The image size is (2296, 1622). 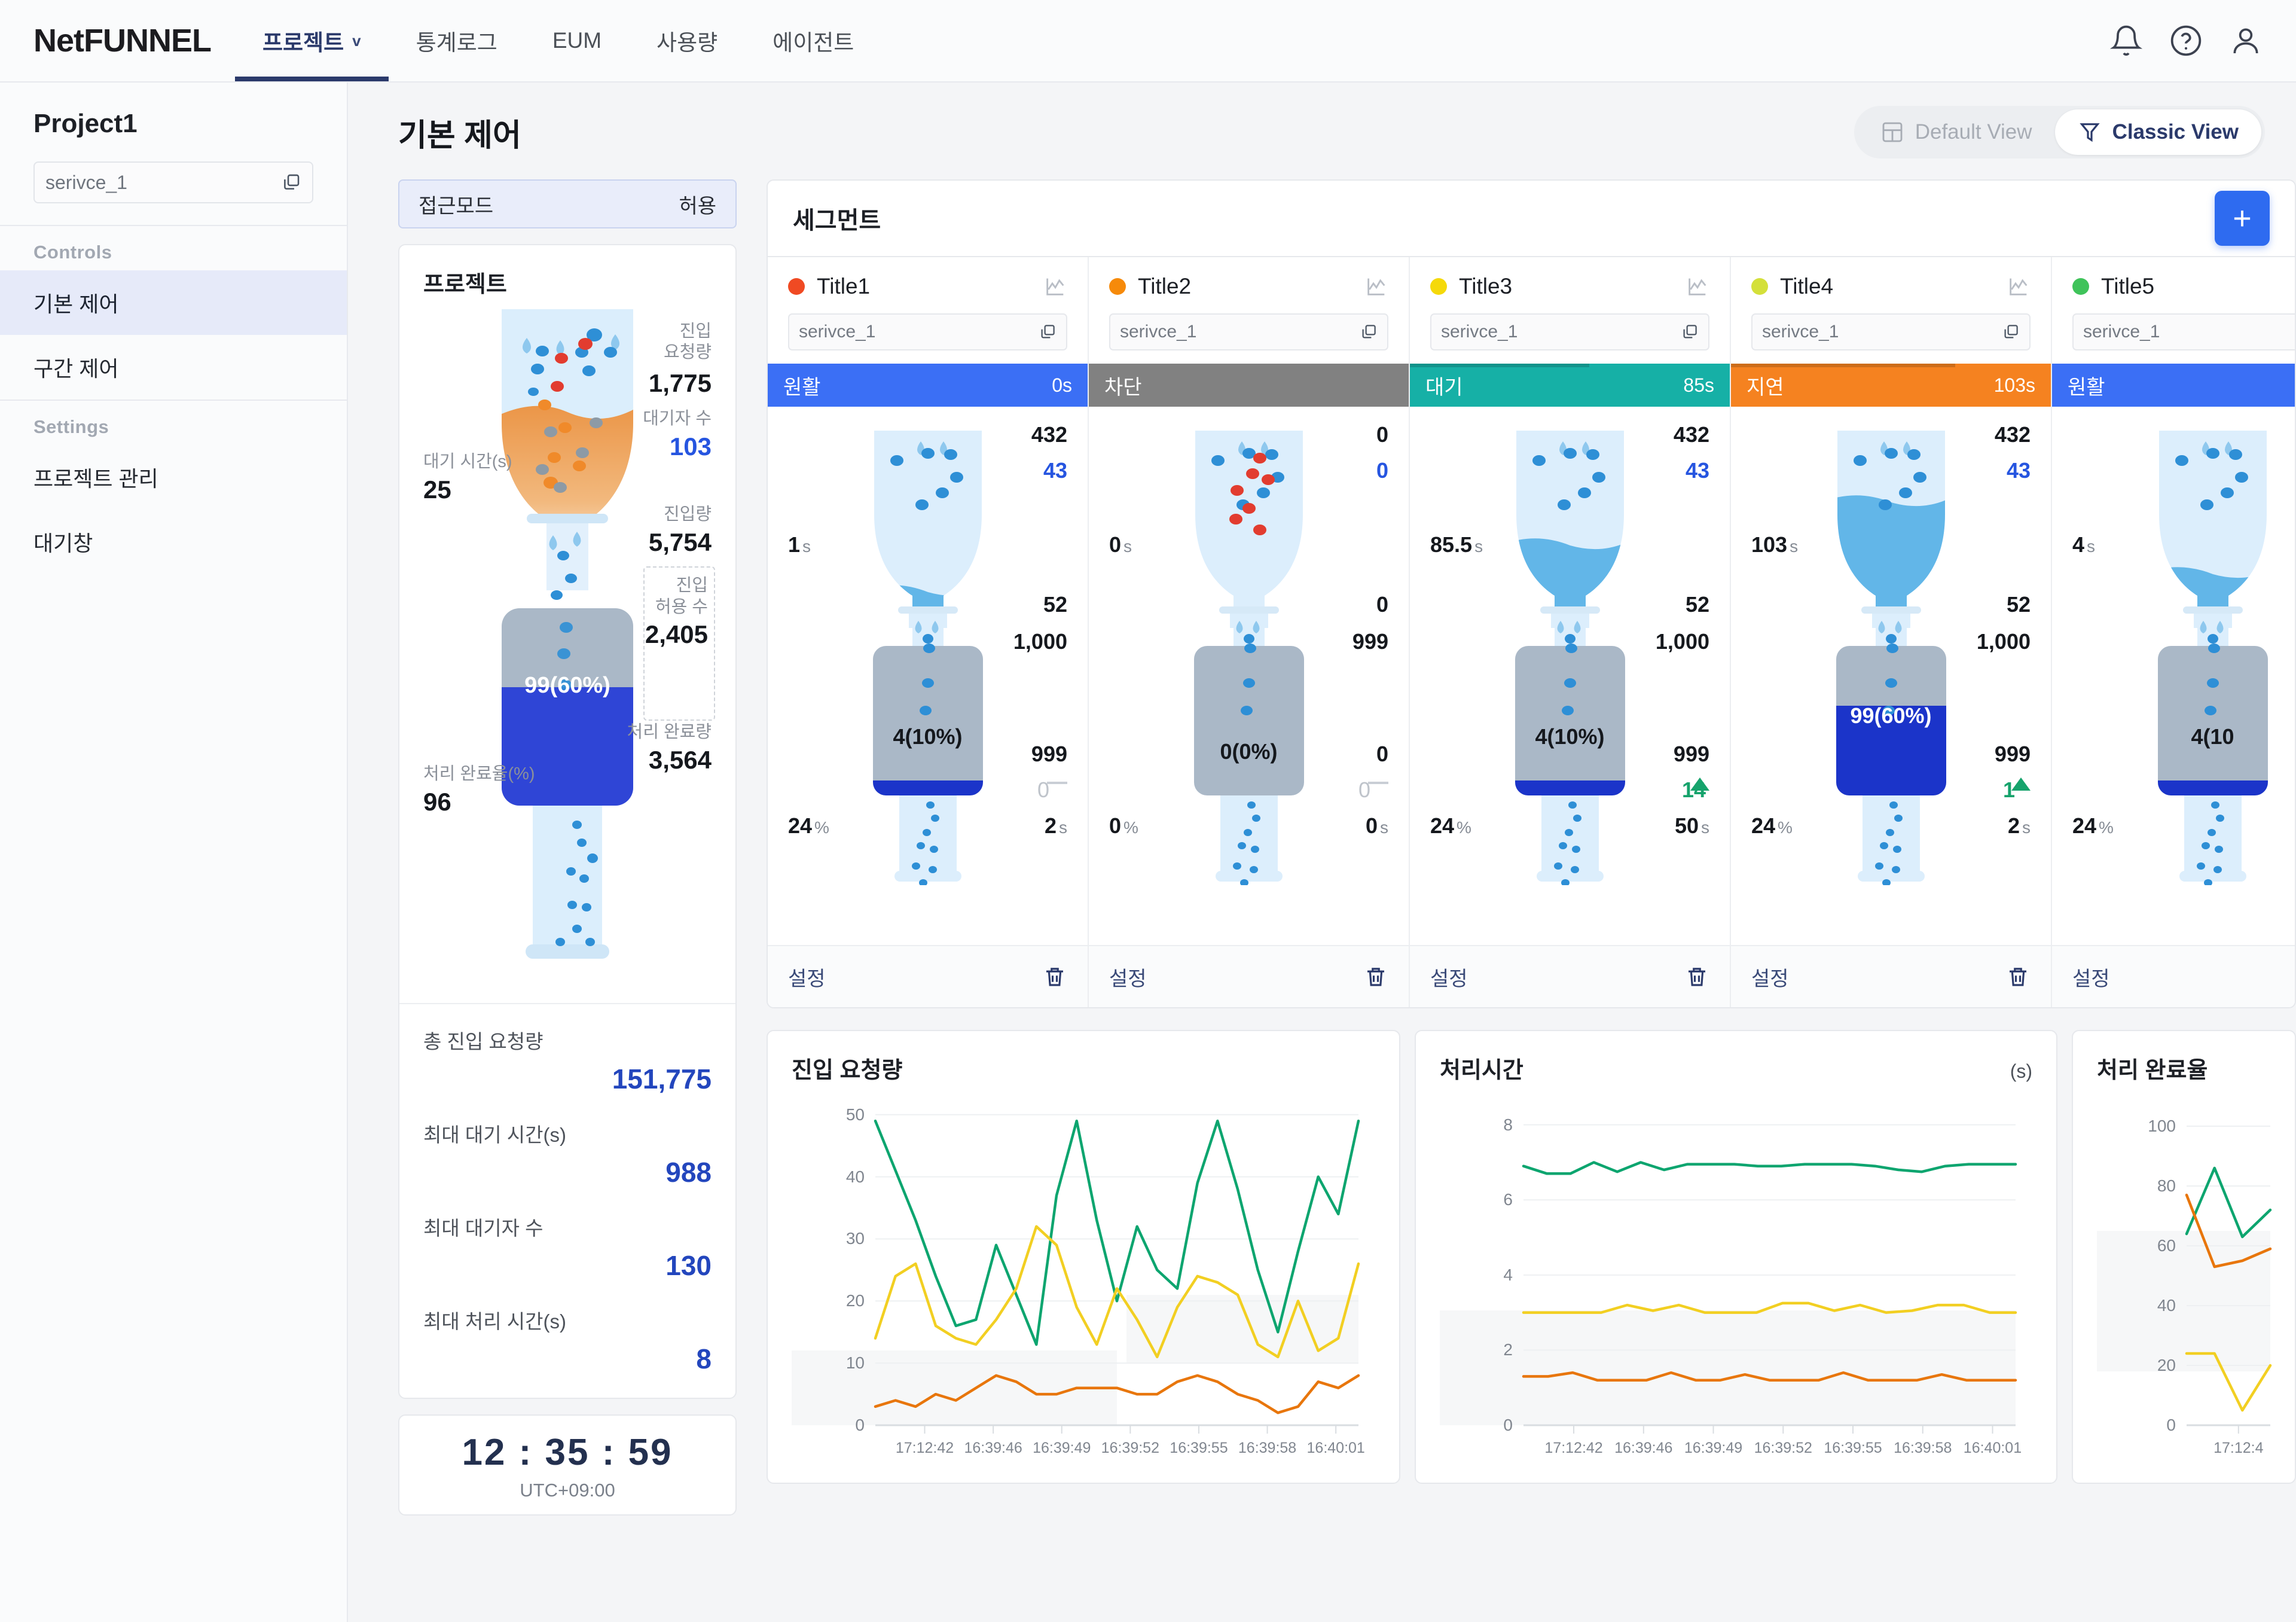 What do you see at coordinates (1249, 676) in the screenshot?
I see `segment-funnel-body: 0 0 0s 0 999 0(0%) 0 0 0s 0%` at bounding box center [1249, 676].